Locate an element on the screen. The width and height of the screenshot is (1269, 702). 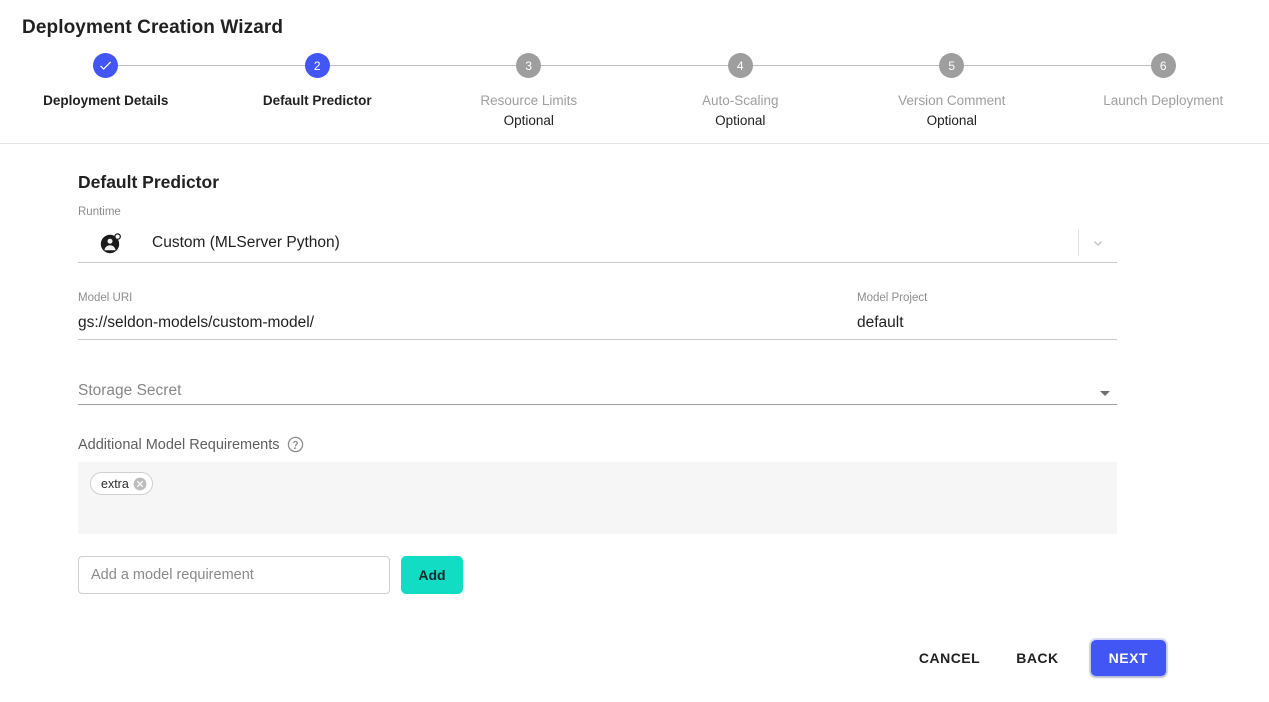
runtime-chevron is located at coordinates (1098, 243).